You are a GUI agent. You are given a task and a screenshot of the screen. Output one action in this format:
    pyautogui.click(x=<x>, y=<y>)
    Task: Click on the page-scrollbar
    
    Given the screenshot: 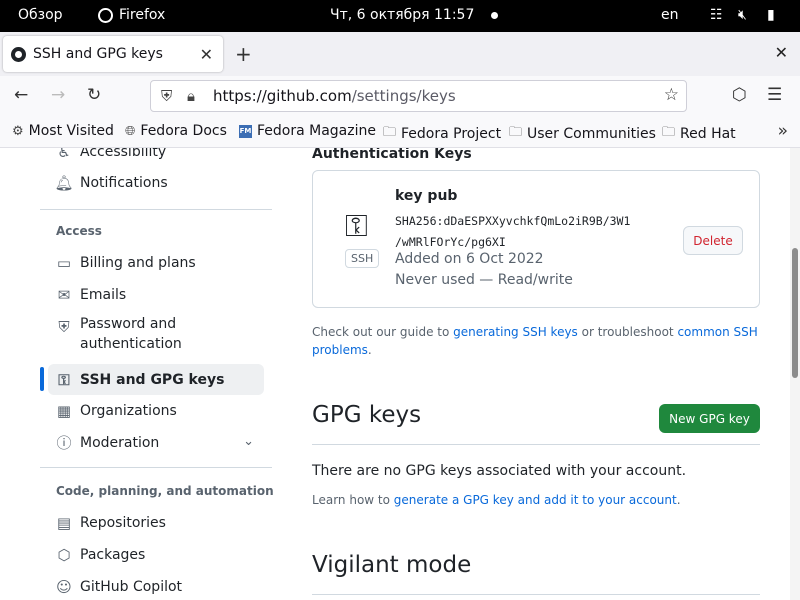 What is the action you would take?
    pyautogui.click(x=795, y=374)
    